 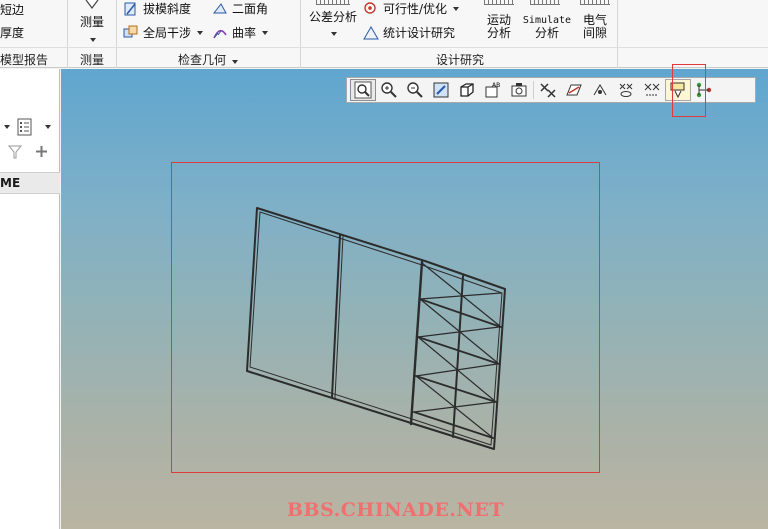 I want to click on measure-button: 测量, so click(x=92, y=22).